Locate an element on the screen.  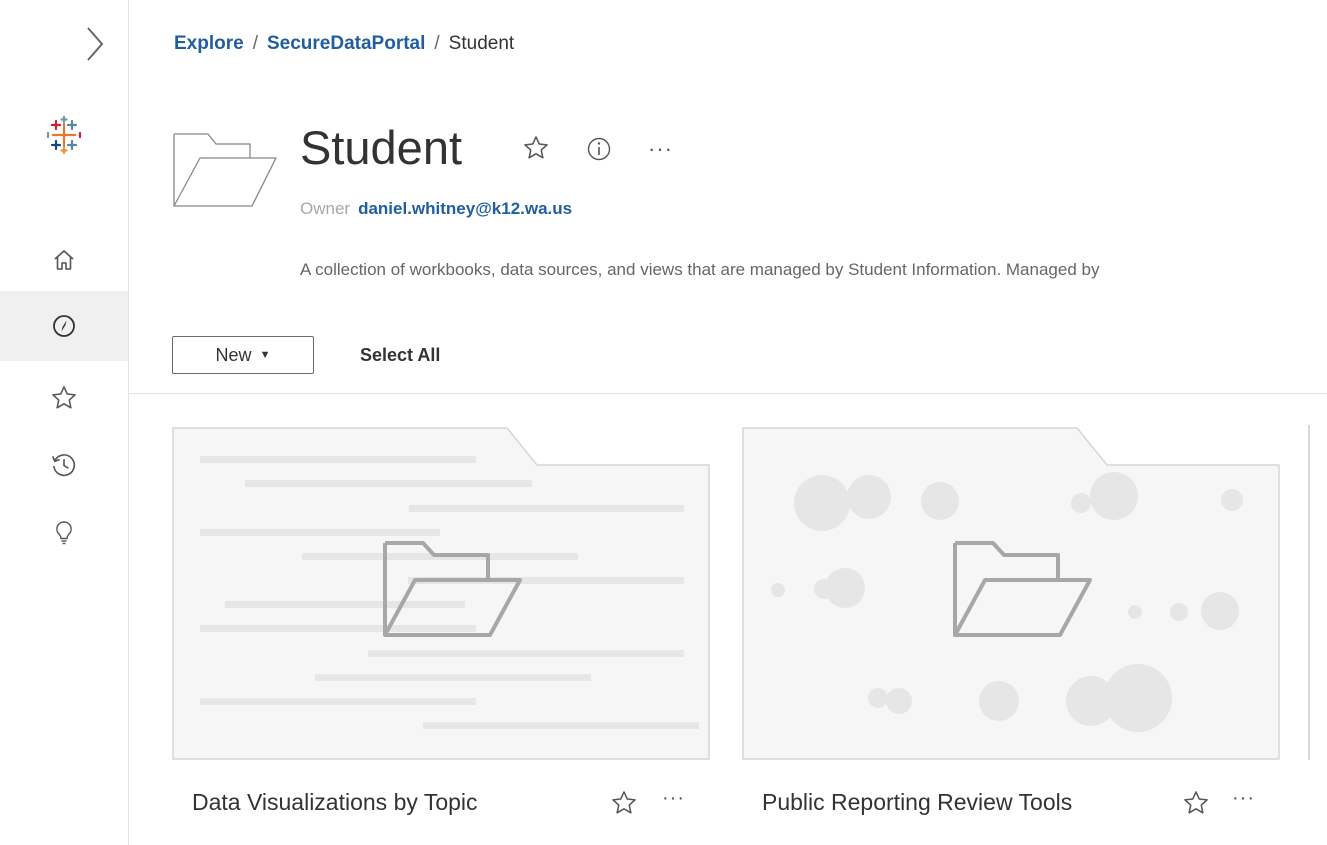
breadcrumb-explore-link: Explore is located at coordinates (209, 43).